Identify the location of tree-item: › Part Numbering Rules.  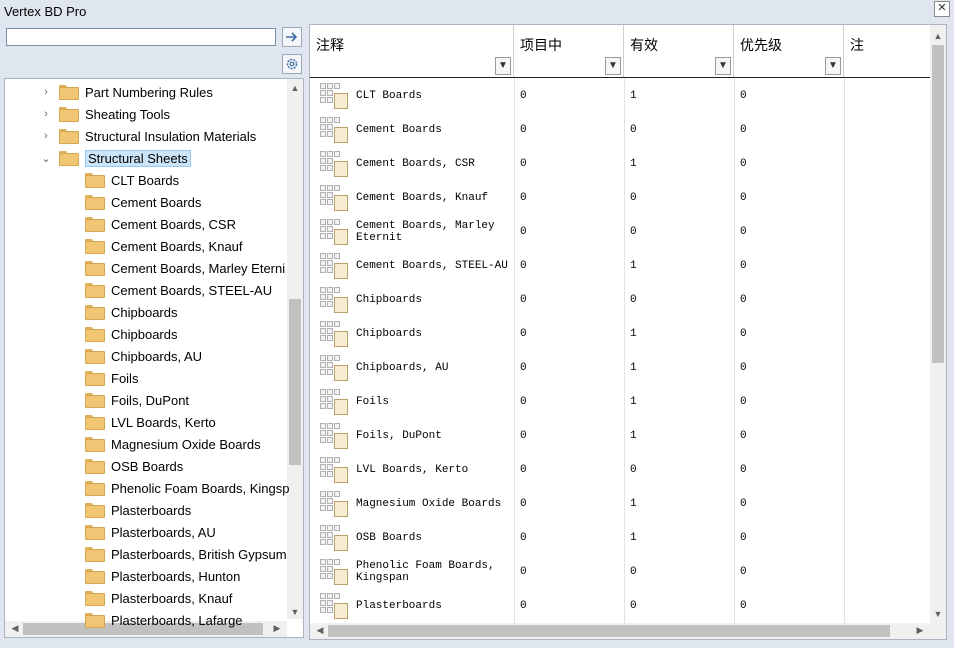
(128, 92).